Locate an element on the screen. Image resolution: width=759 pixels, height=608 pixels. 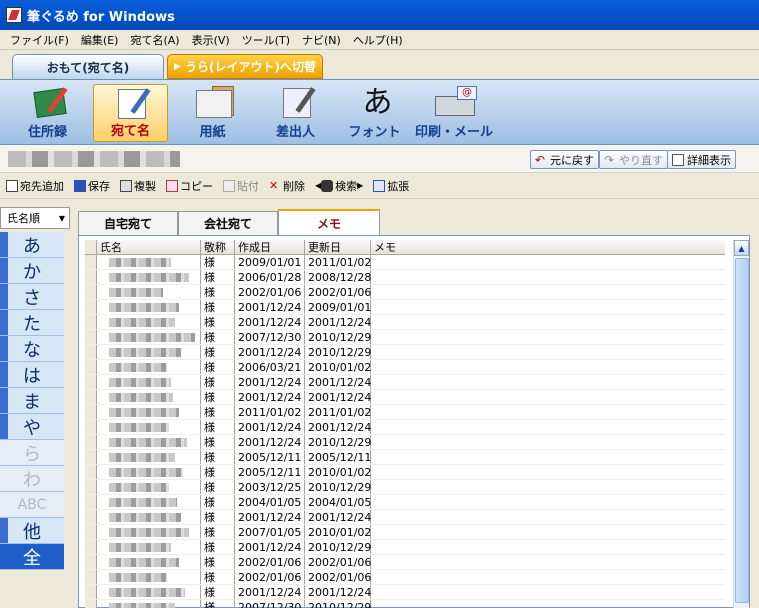
table-row: 様 2005/12/11 2005/12/11 is located at coordinates (405, 457).